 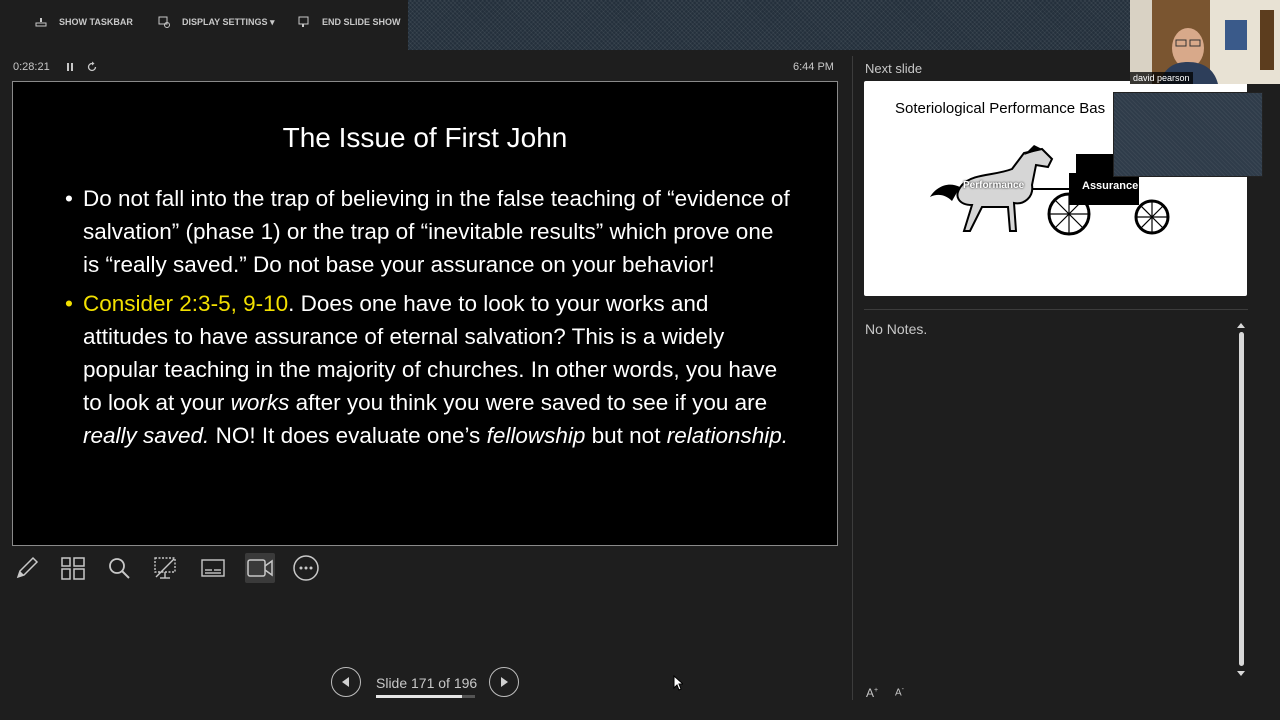 I want to click on display-settings-button: DISPLAY SETTINGS ▾, so click(x=216, y=22).